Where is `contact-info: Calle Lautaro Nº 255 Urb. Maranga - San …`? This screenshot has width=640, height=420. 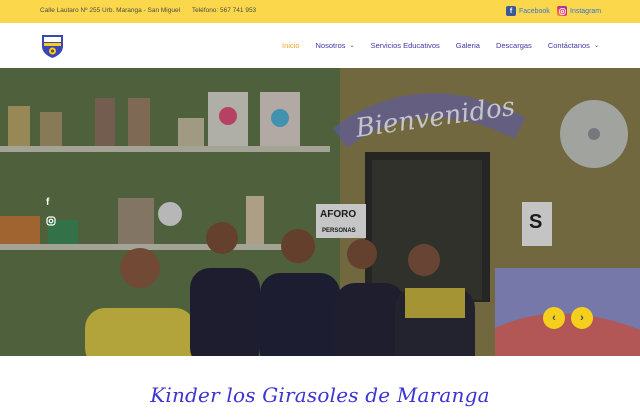
contact-info: Calle Lautaro Nº 255 Urb. Maranga - San … is located at coordinates (148, 10).